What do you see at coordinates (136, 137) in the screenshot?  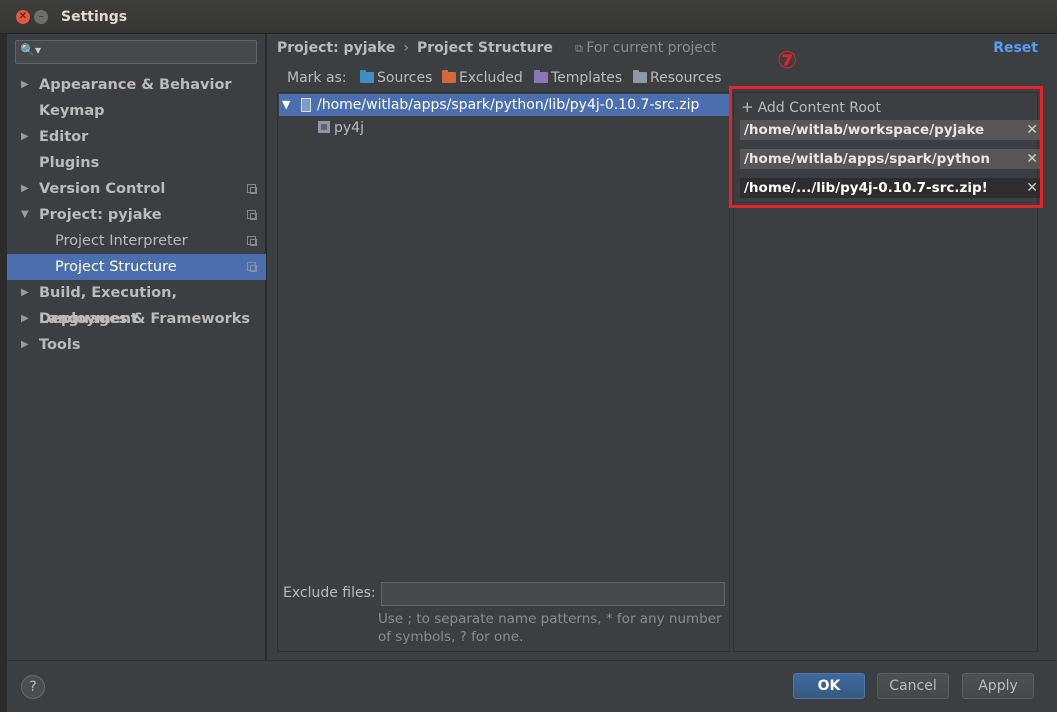 I see `sidebar-item-editor: ▶ Editor` at bounding box center [136, 137].